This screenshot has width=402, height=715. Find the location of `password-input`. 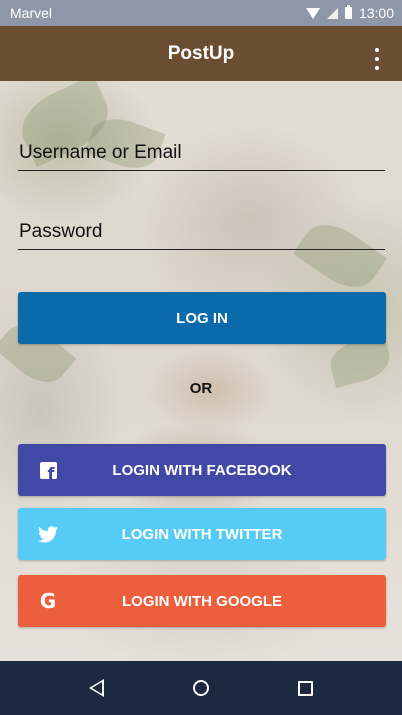

password-input is located at coordinates (201, 232).